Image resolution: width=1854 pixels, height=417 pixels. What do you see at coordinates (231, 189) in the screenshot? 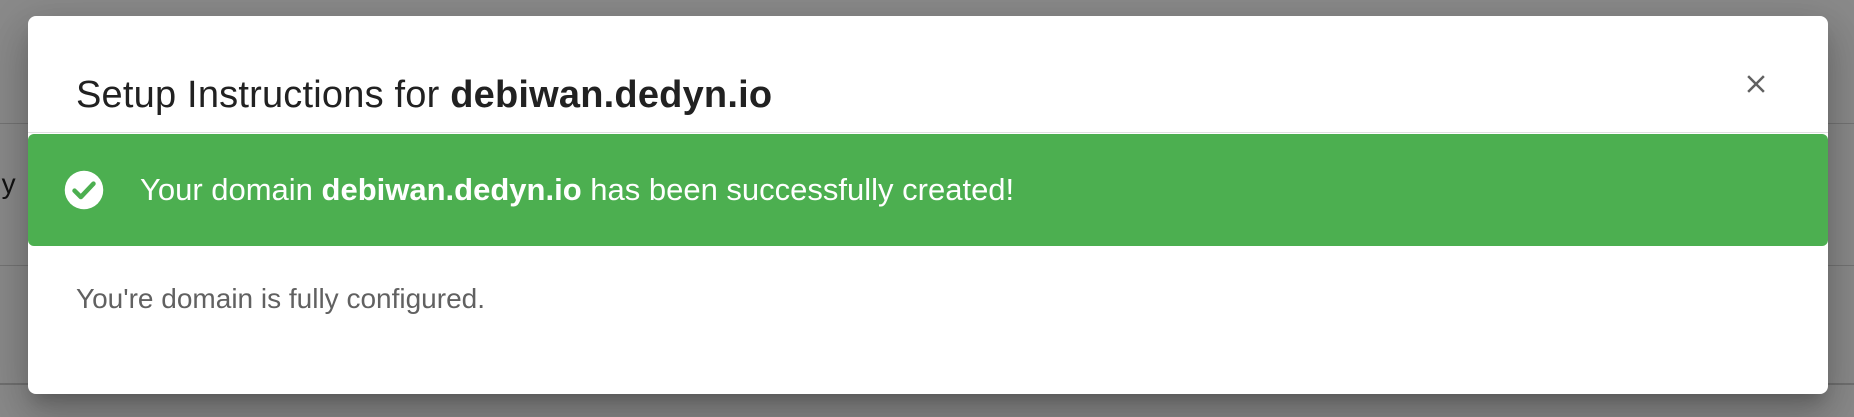
I see `alert-text-prefix: Your domain` at bounding box center [231, 189].